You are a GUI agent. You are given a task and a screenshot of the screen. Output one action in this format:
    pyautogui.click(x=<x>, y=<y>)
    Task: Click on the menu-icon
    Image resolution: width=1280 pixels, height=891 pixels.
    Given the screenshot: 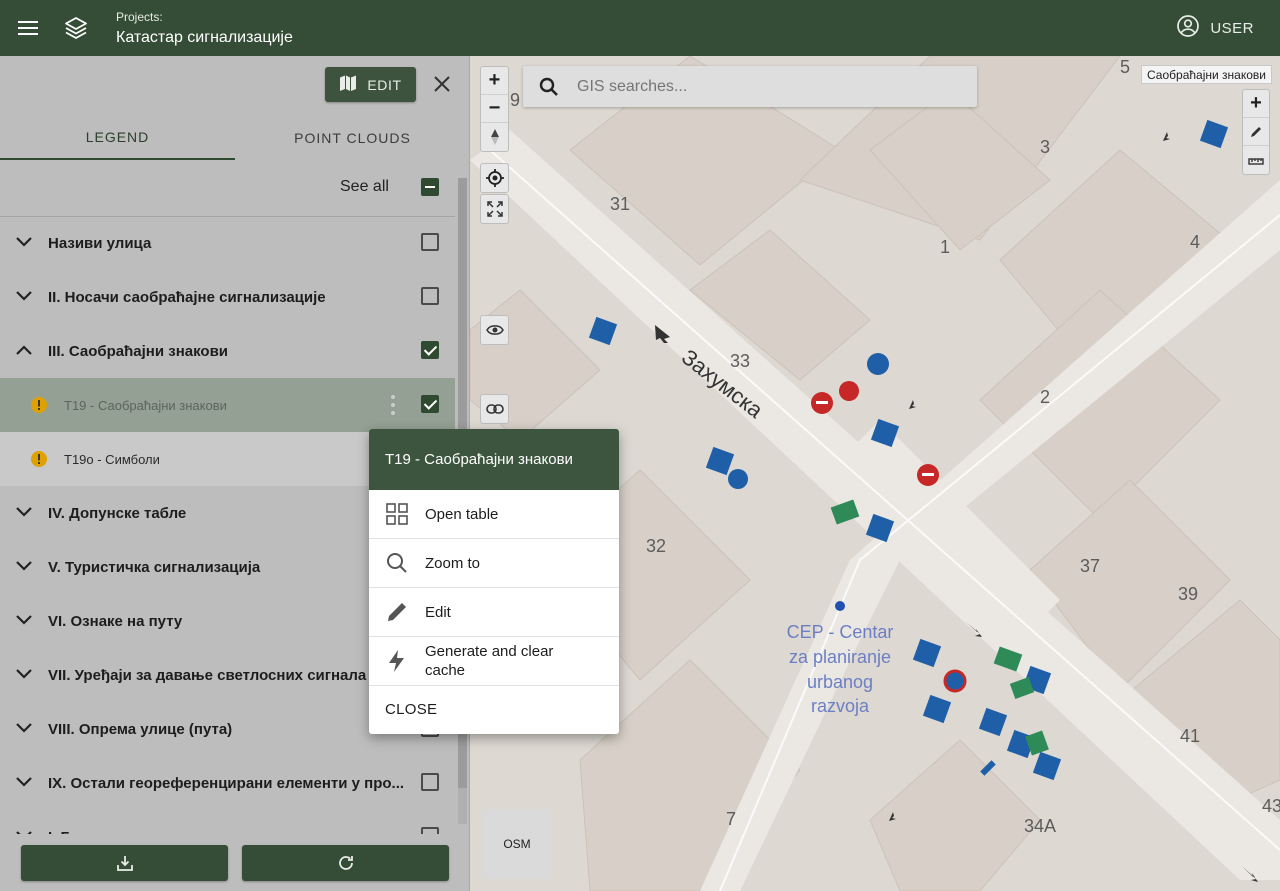 What is the action you would take?
    pyautogui.click(x=28, y=28)
    